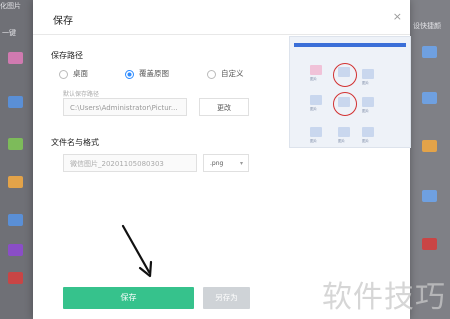 The height and width of the screenshot is (319, 450). What do you see at coordinates (137, 251) in the screenshot?
I see `pointer-arrow-icon` at bounding box center [137, 251].